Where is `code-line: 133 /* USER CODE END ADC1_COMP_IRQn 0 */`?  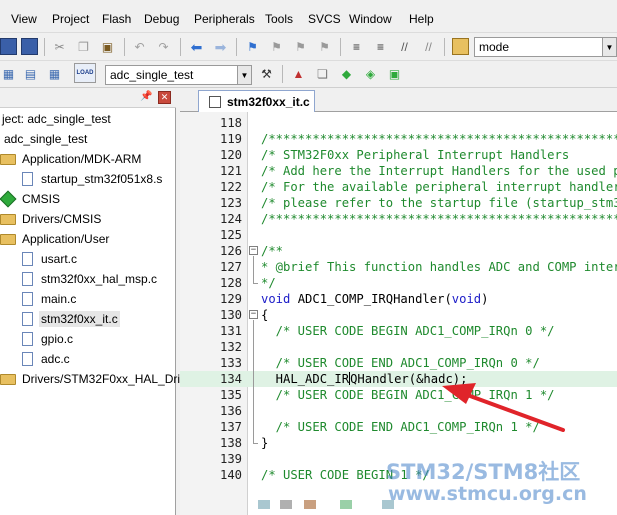 code-line: 133 /* USER CODE END ADC1_COMP_IRQn 0 */ is located at coordinates (398, 363).